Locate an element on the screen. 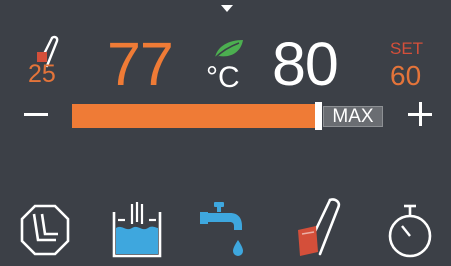  leaf-icon is located at coordinates (228, 49).